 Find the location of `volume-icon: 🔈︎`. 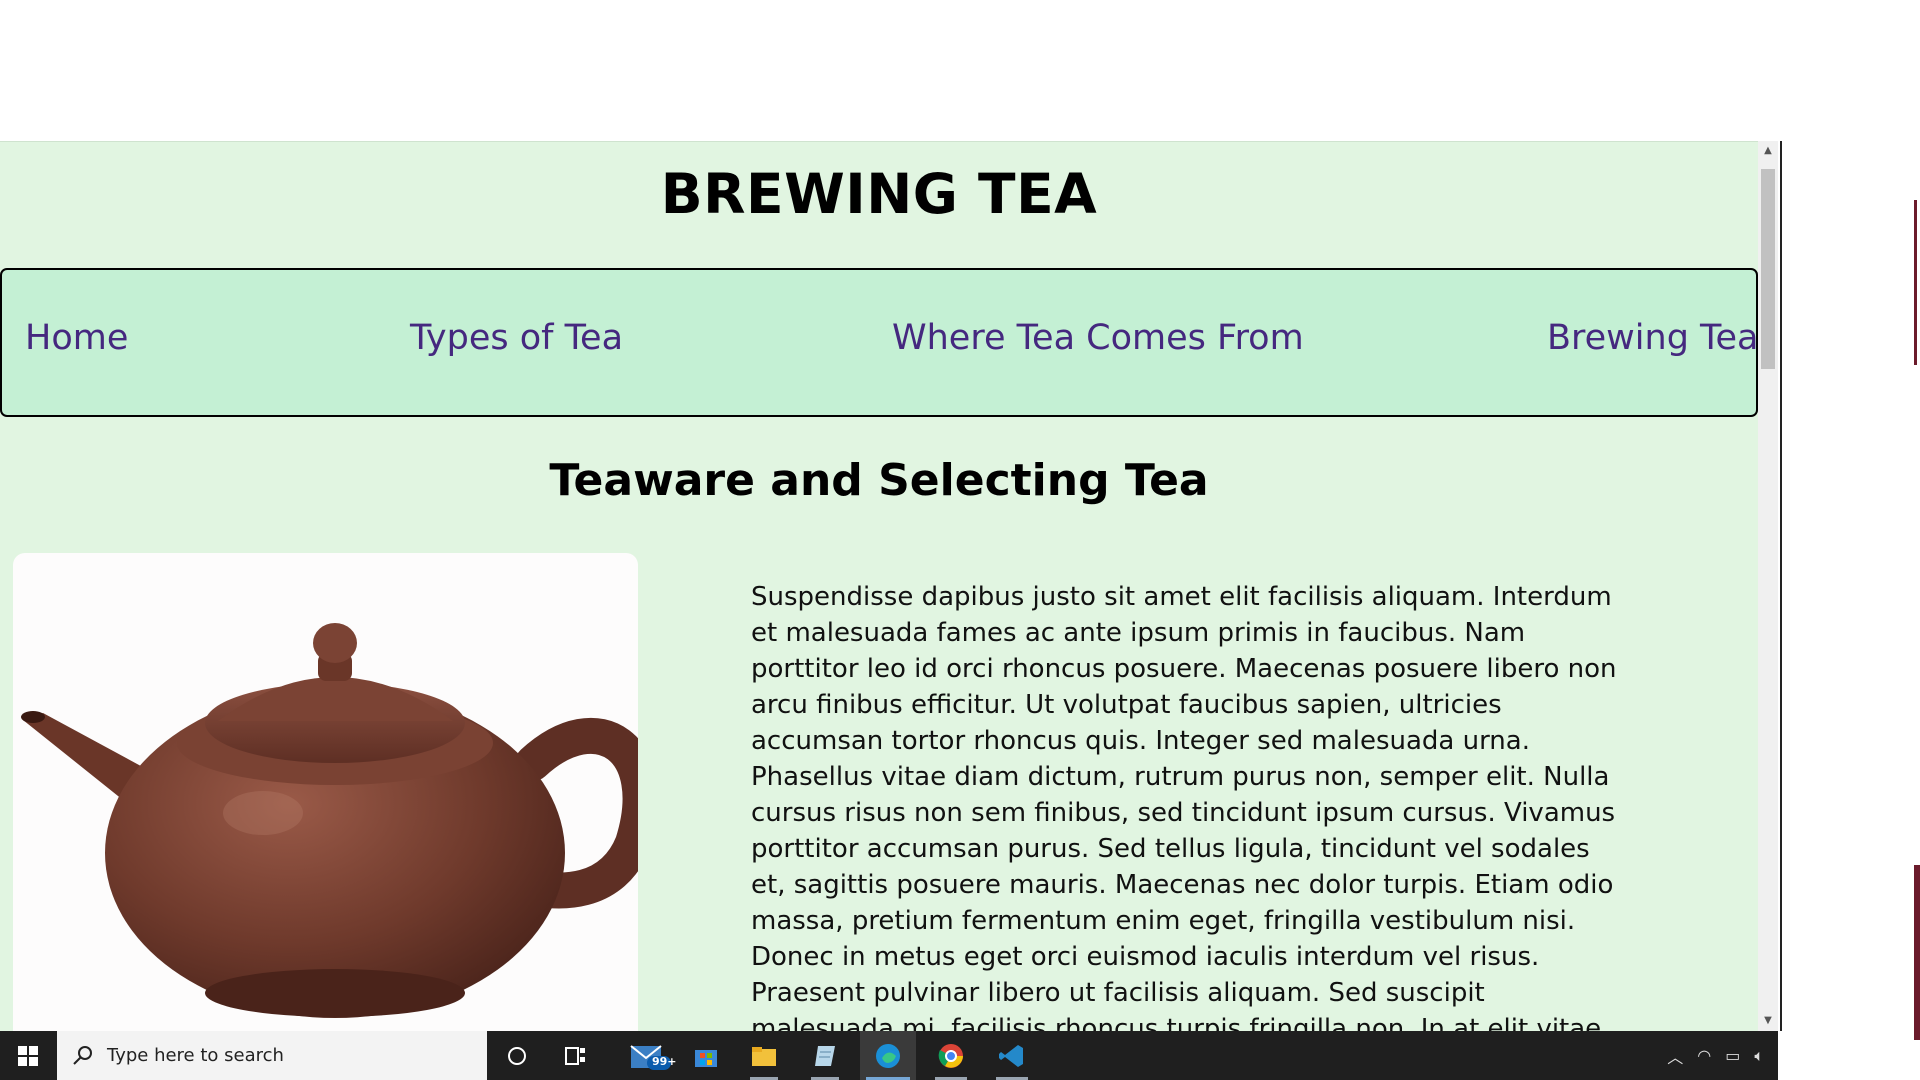

volume-icon: 🔈︎ is located at coordinates (1759, 1056).